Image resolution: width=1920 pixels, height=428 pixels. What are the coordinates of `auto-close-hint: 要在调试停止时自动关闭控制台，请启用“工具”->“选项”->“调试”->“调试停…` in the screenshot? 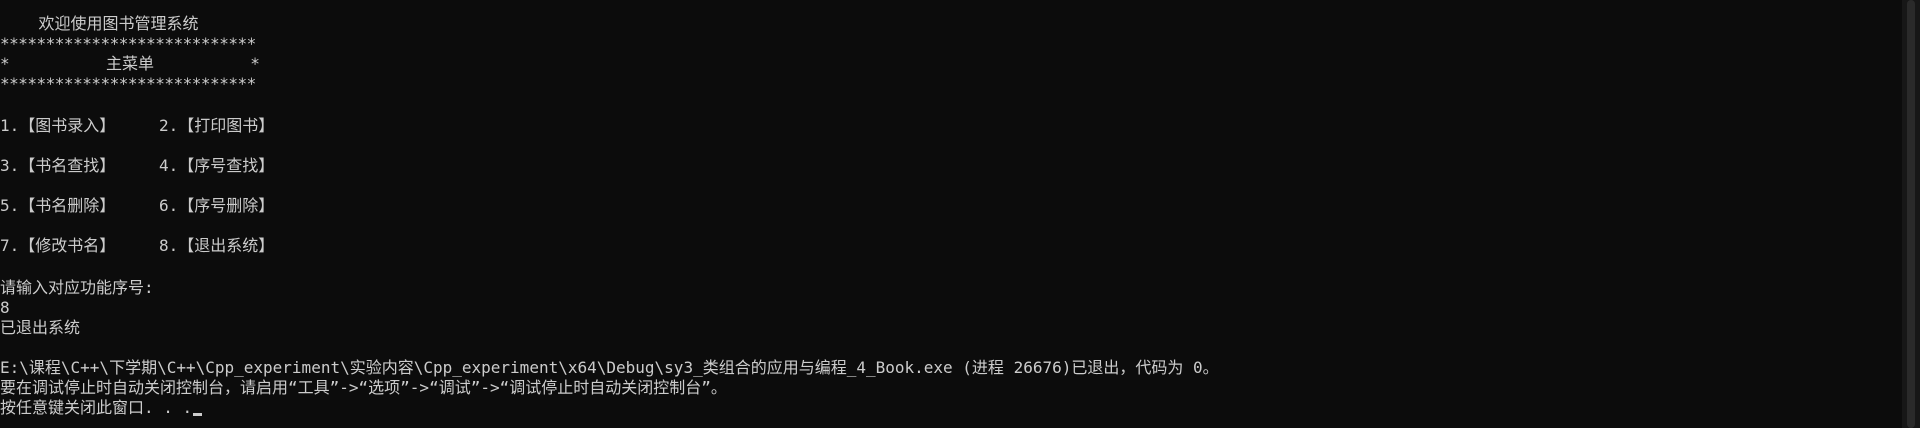 It's located at (363, 387).